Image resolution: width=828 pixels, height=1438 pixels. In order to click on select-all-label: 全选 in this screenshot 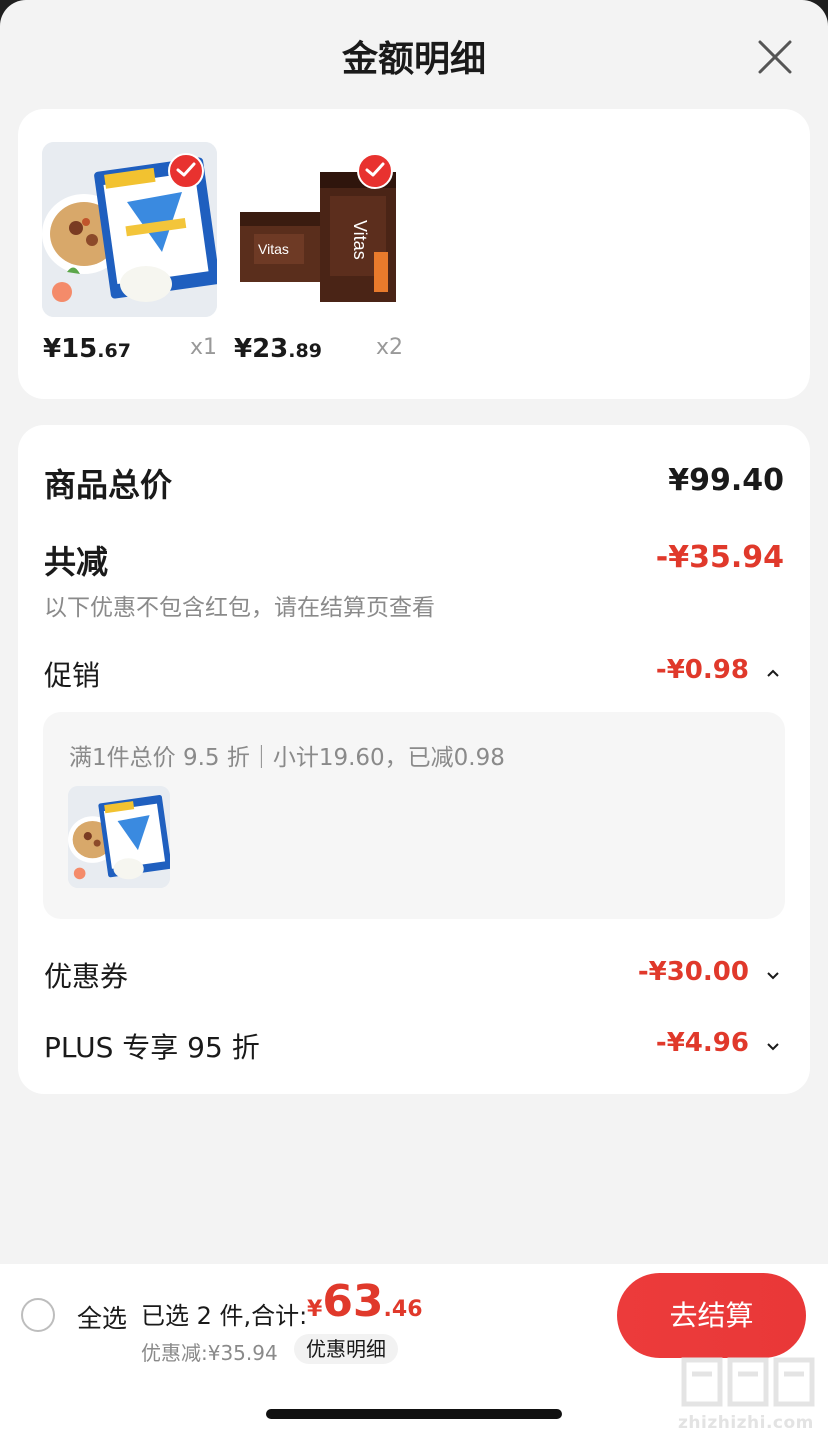, I will do `click(102, 1317)`.